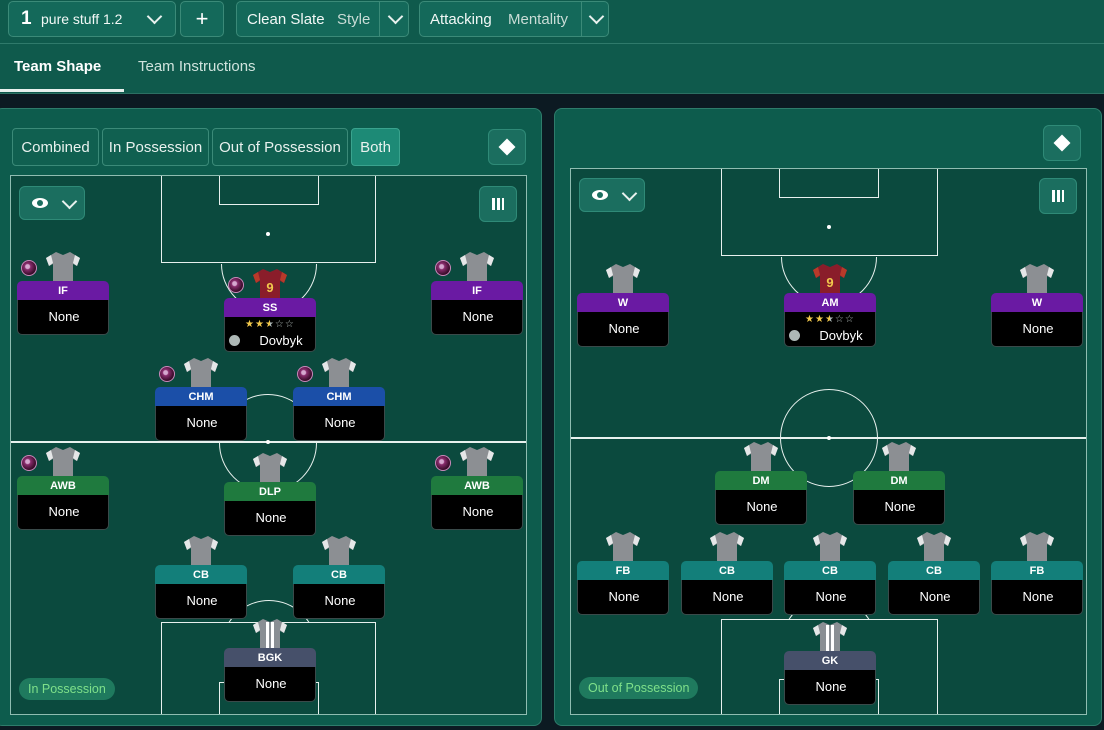 Image resolution: width=1104 pixels, height=730 pixels. What do you see at coordinates (280, 147) in the screenshot?
I see `view-mode-out-of-possession: Out of Possession` at bounding box center [280, 147].